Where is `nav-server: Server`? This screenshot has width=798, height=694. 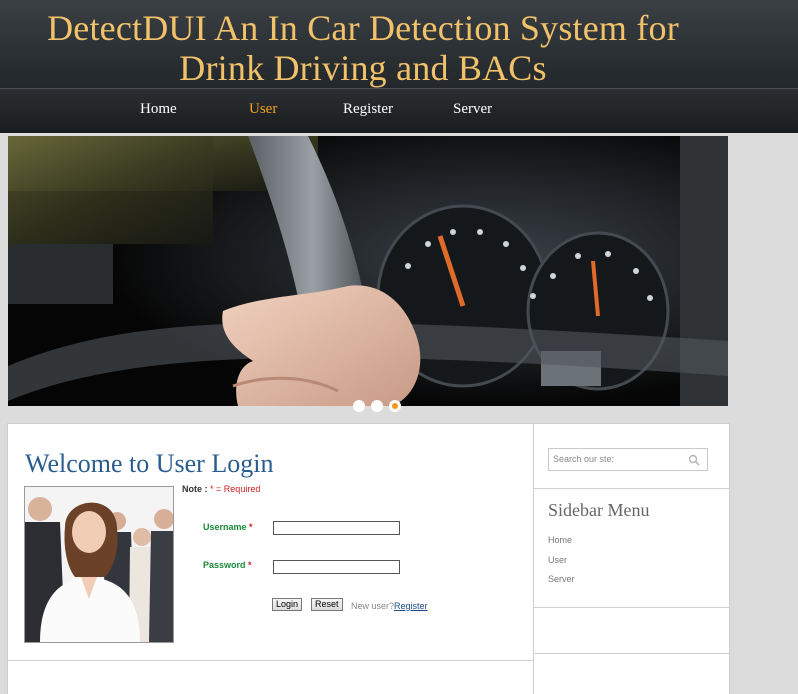
nav-server: Server is located at coordinates (472, 109).